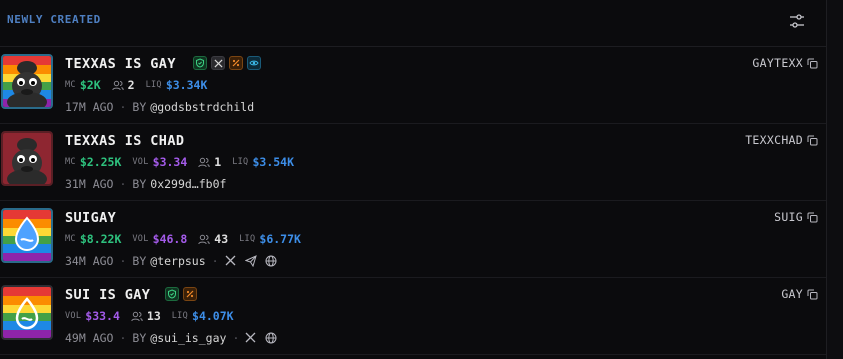  What do you see at coordinates (120, 64) in the screenshot?
I see `token-name: TEXXAS IS GAY` at bounding box center [120, 64].